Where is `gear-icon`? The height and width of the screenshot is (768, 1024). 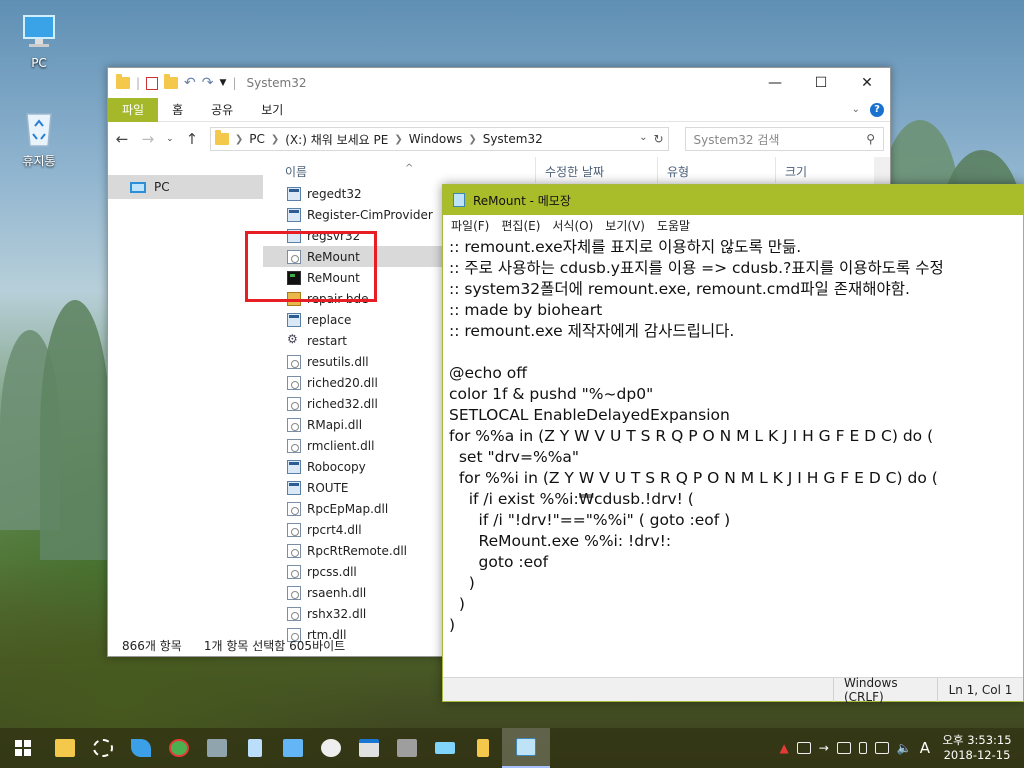
gear-icon is located at coordinates (294, 340).